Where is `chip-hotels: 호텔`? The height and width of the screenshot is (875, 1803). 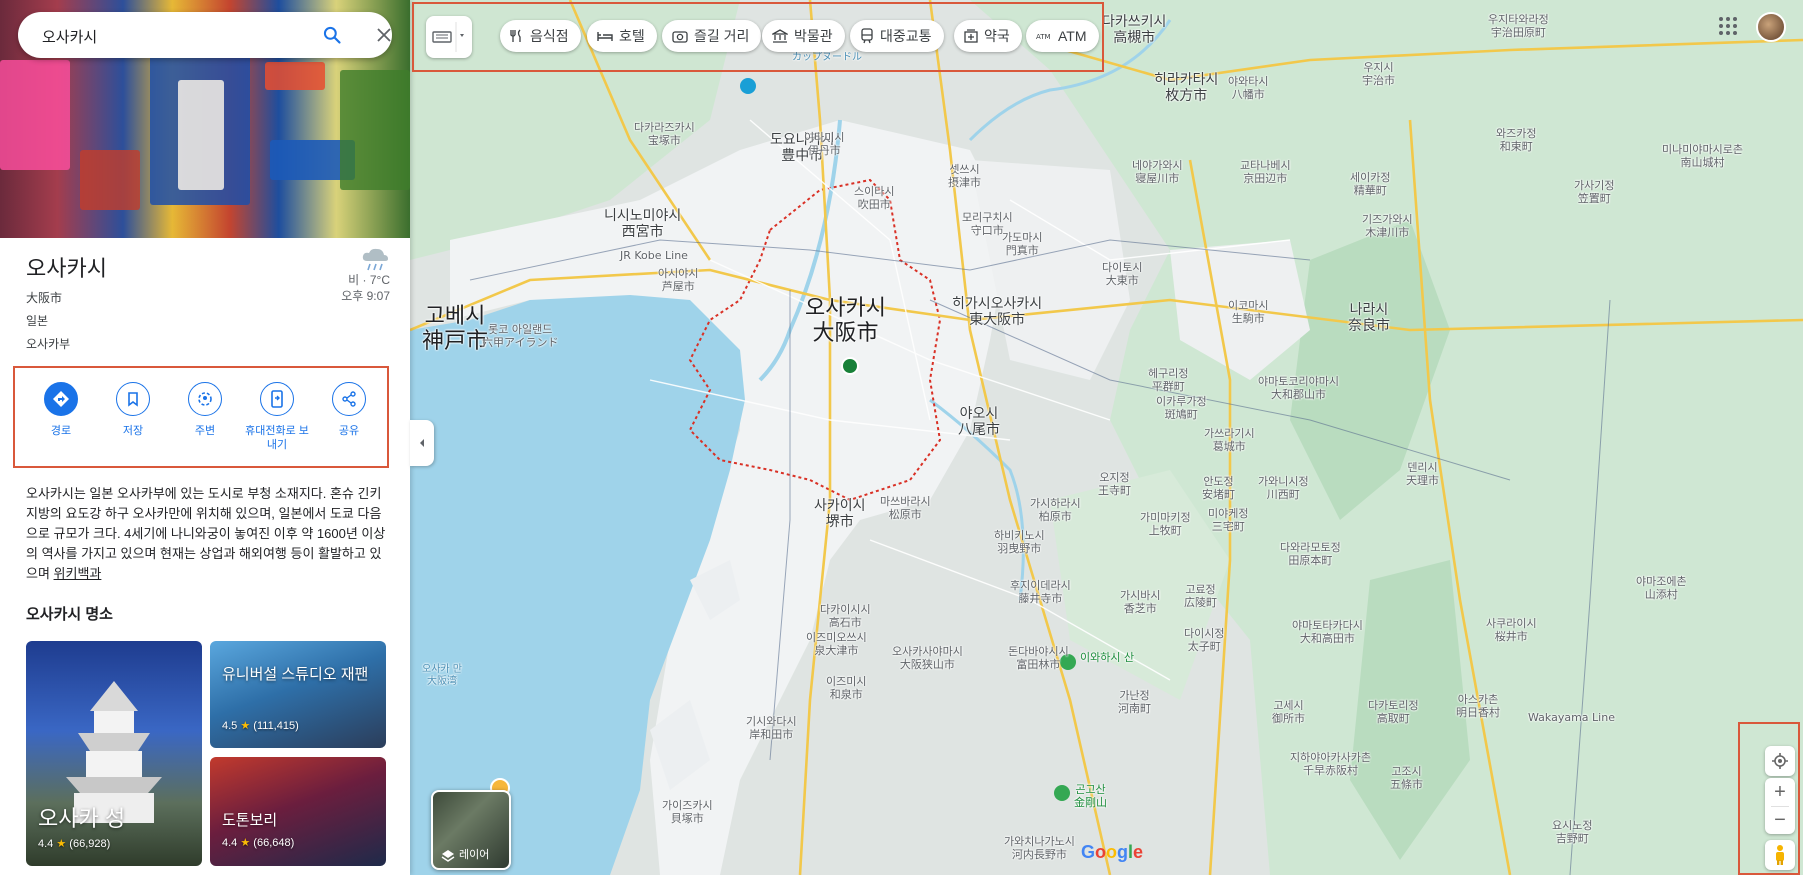 chip-hotels: 호텔 is located at coordinates (622, 36).